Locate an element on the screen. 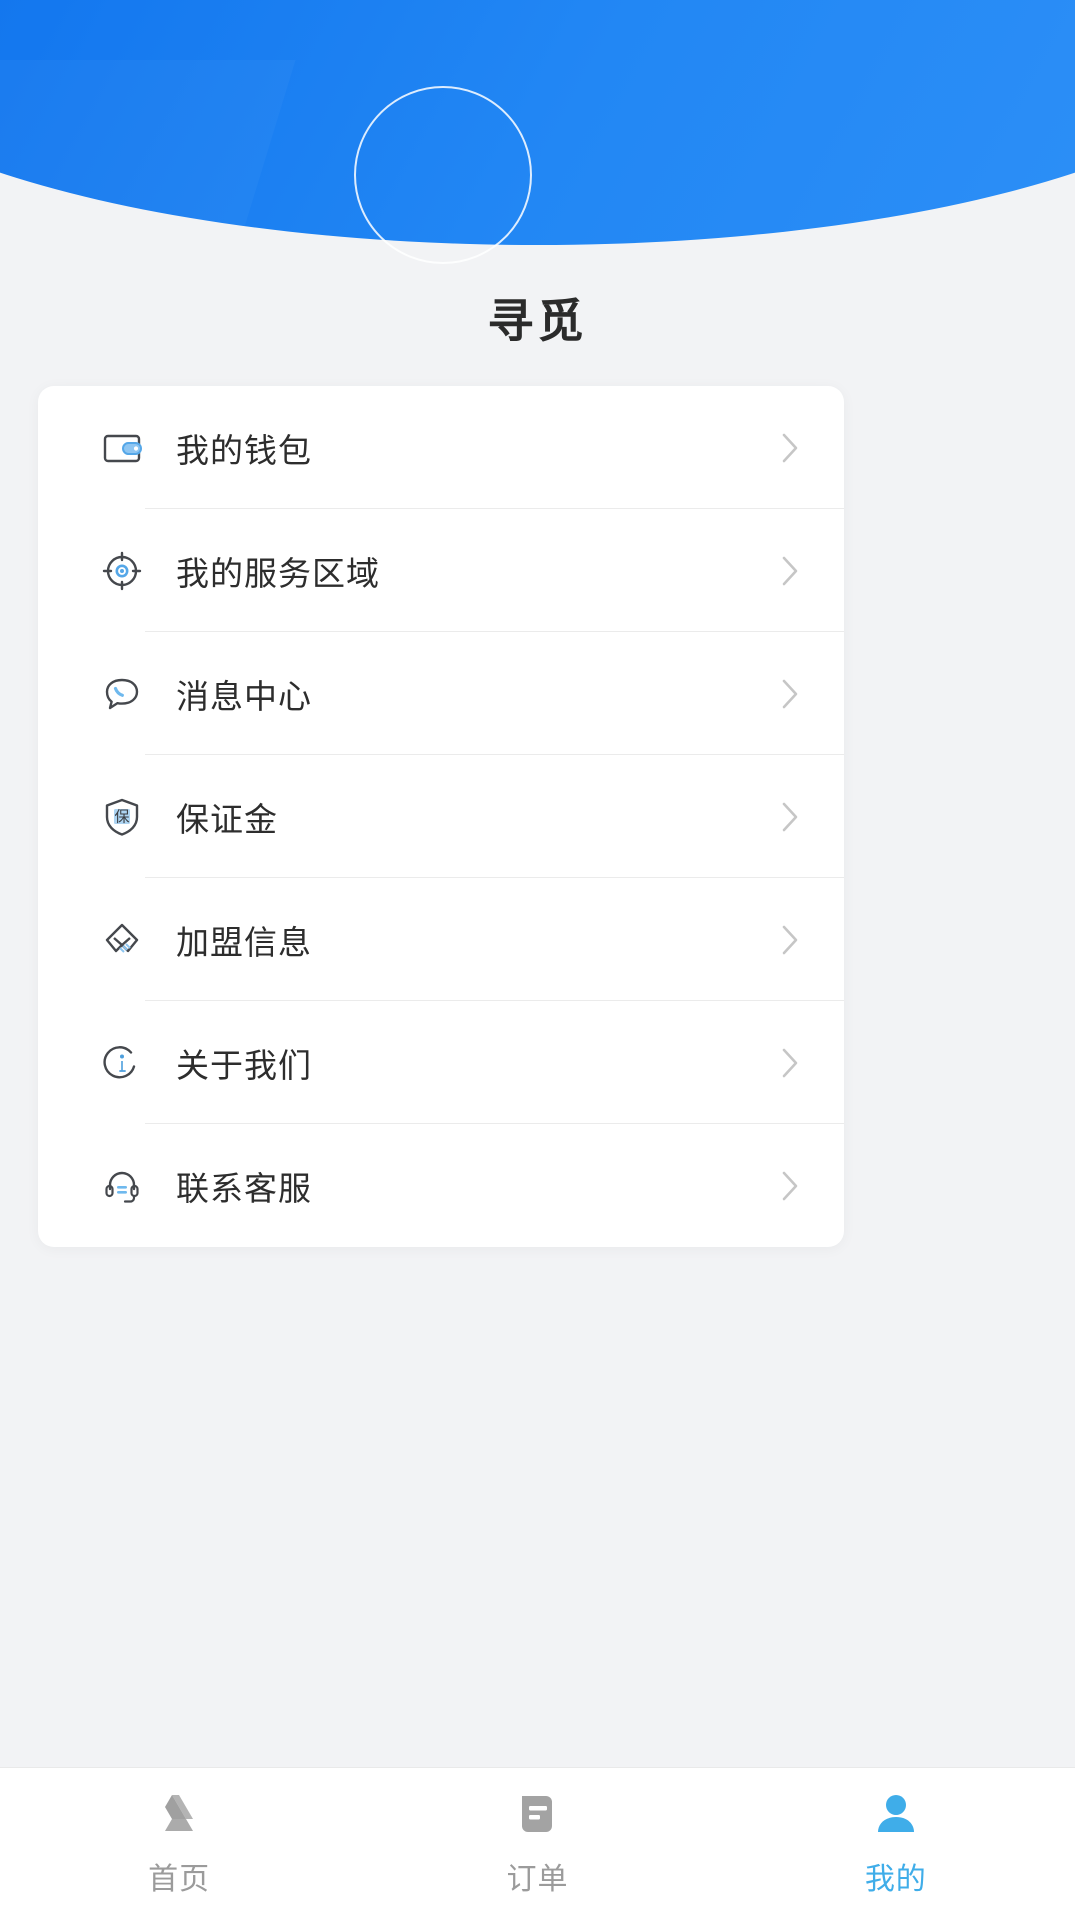 This screenshot has height=1915, width=1075. menu-item-label: 加盟信息 is located at coordinates (244, 942).